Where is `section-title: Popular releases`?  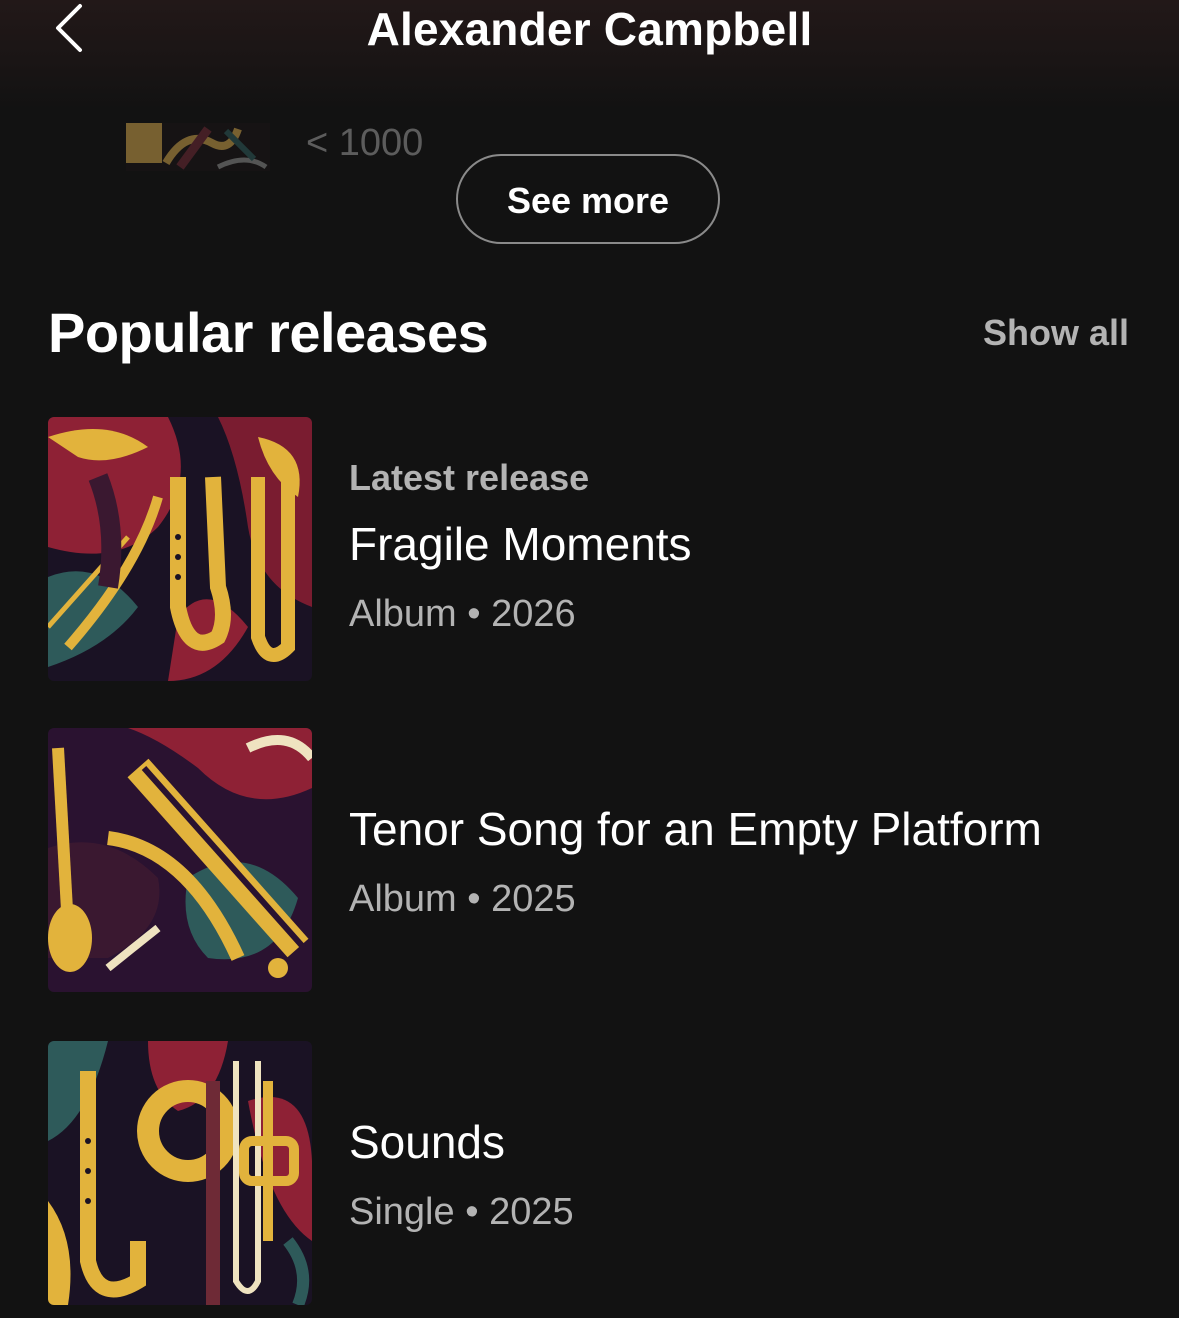
section-title: Popular releases is located at coordinates (268, 332).